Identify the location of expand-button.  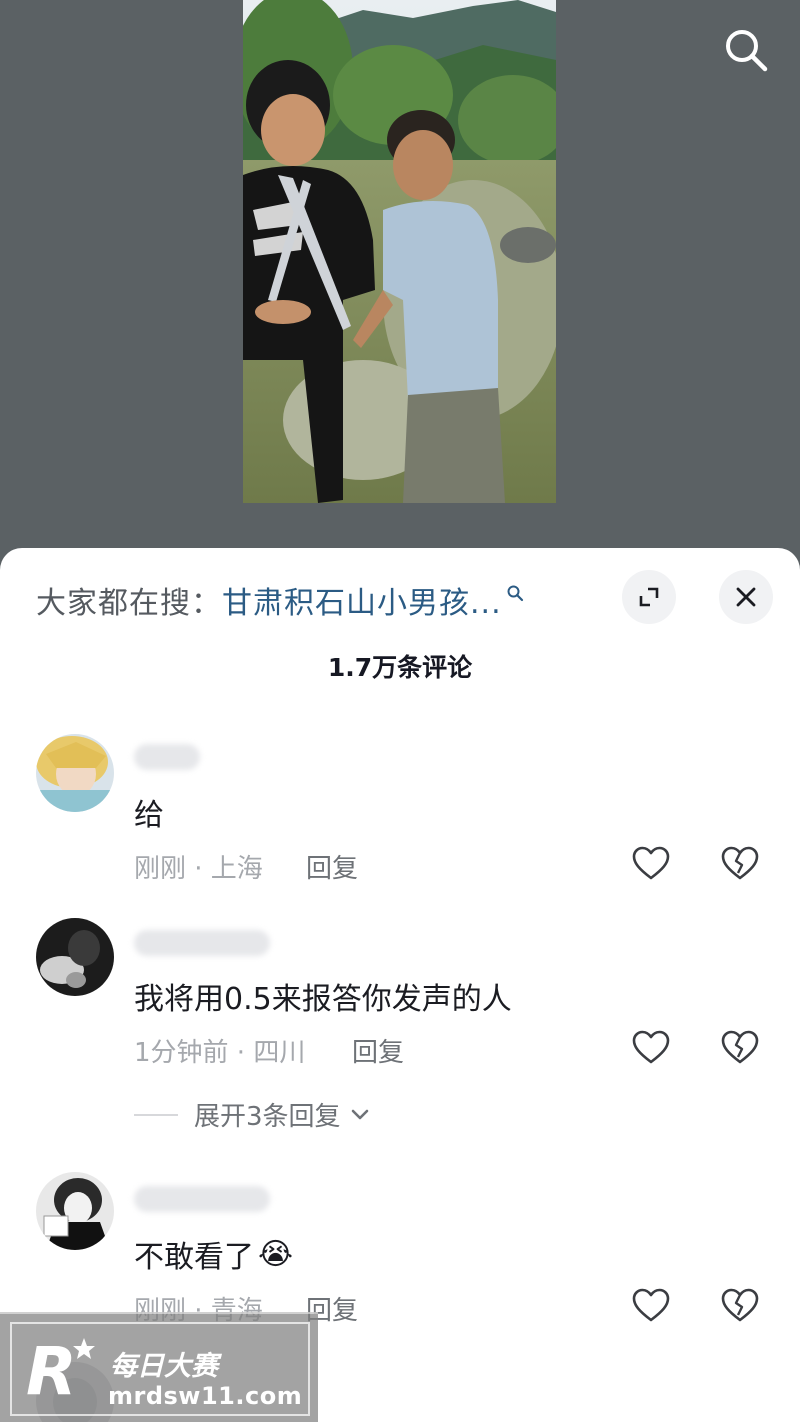
(649, 597).